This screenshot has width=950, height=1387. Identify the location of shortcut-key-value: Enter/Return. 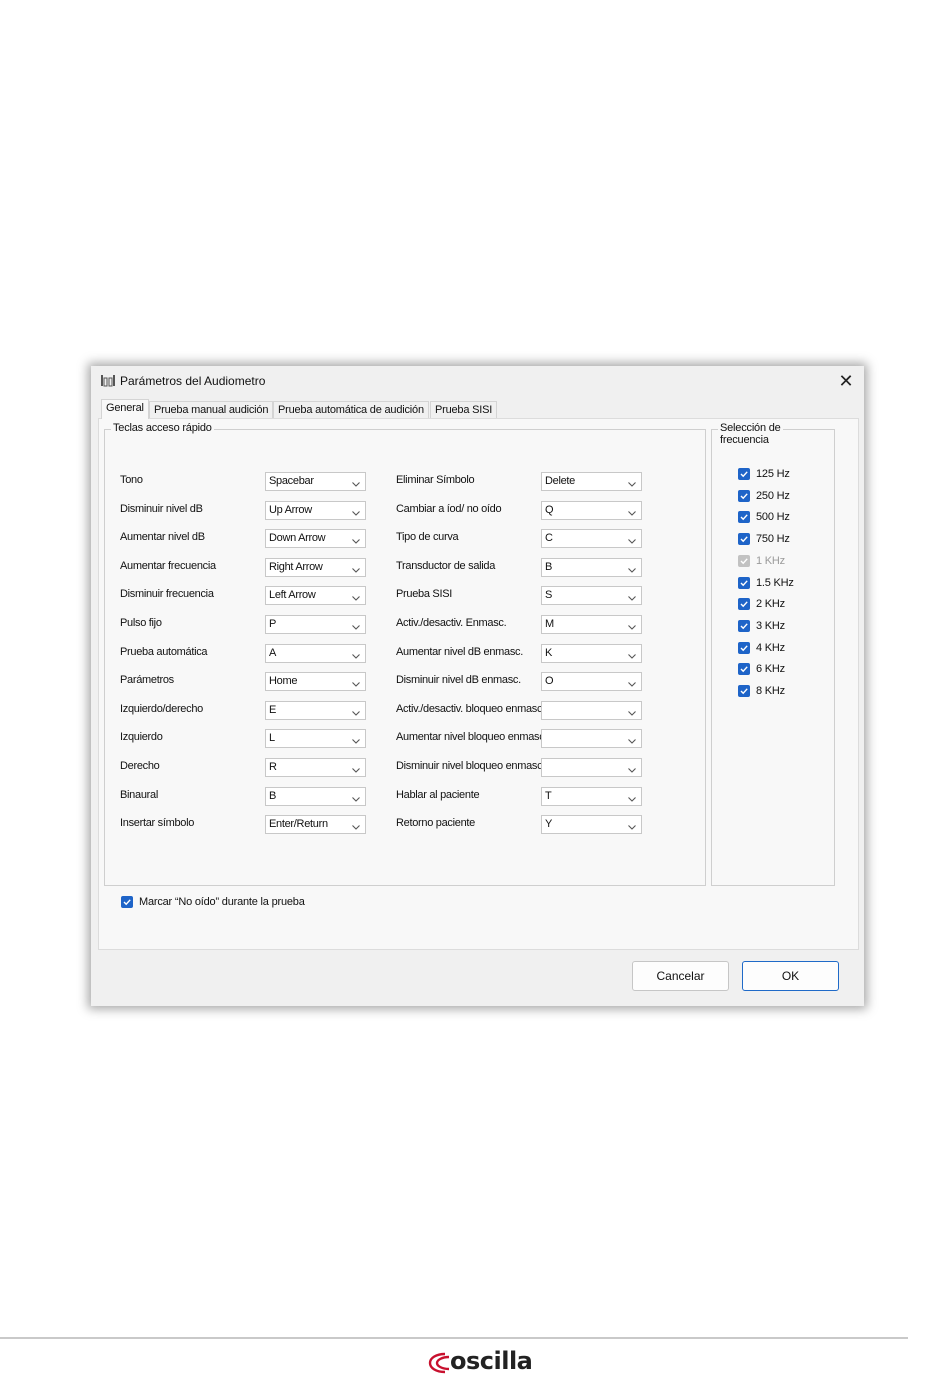
(298, 824).